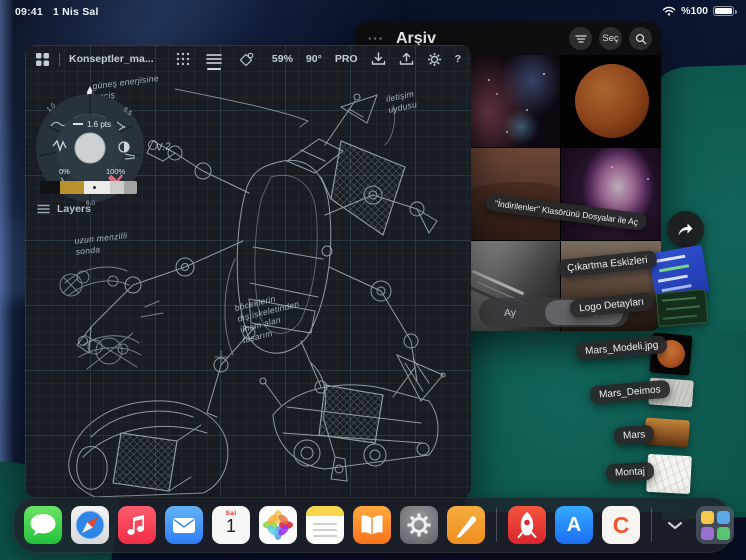  I want to click on date: 1 Nis Sal, so click(75, 12).